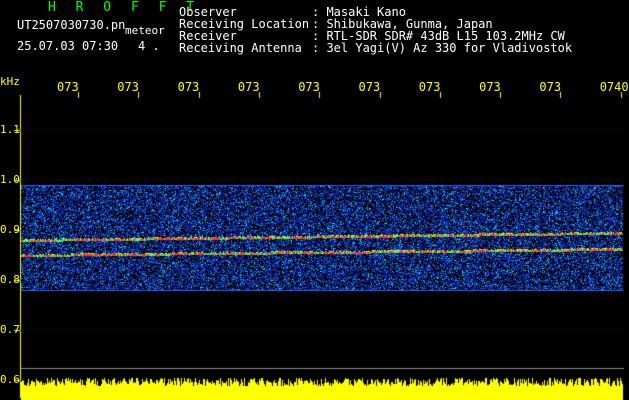  What do you see at coordinates (10, 229) in the screenshot?
I see `y-tick-label: 0.9` at bounding box center [10, 229].